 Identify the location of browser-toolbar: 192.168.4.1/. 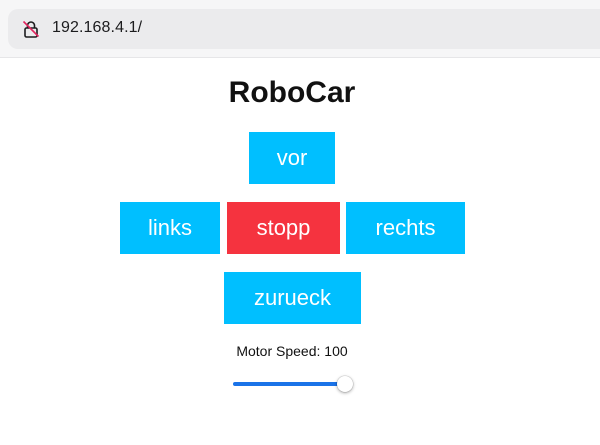
(300, 29).